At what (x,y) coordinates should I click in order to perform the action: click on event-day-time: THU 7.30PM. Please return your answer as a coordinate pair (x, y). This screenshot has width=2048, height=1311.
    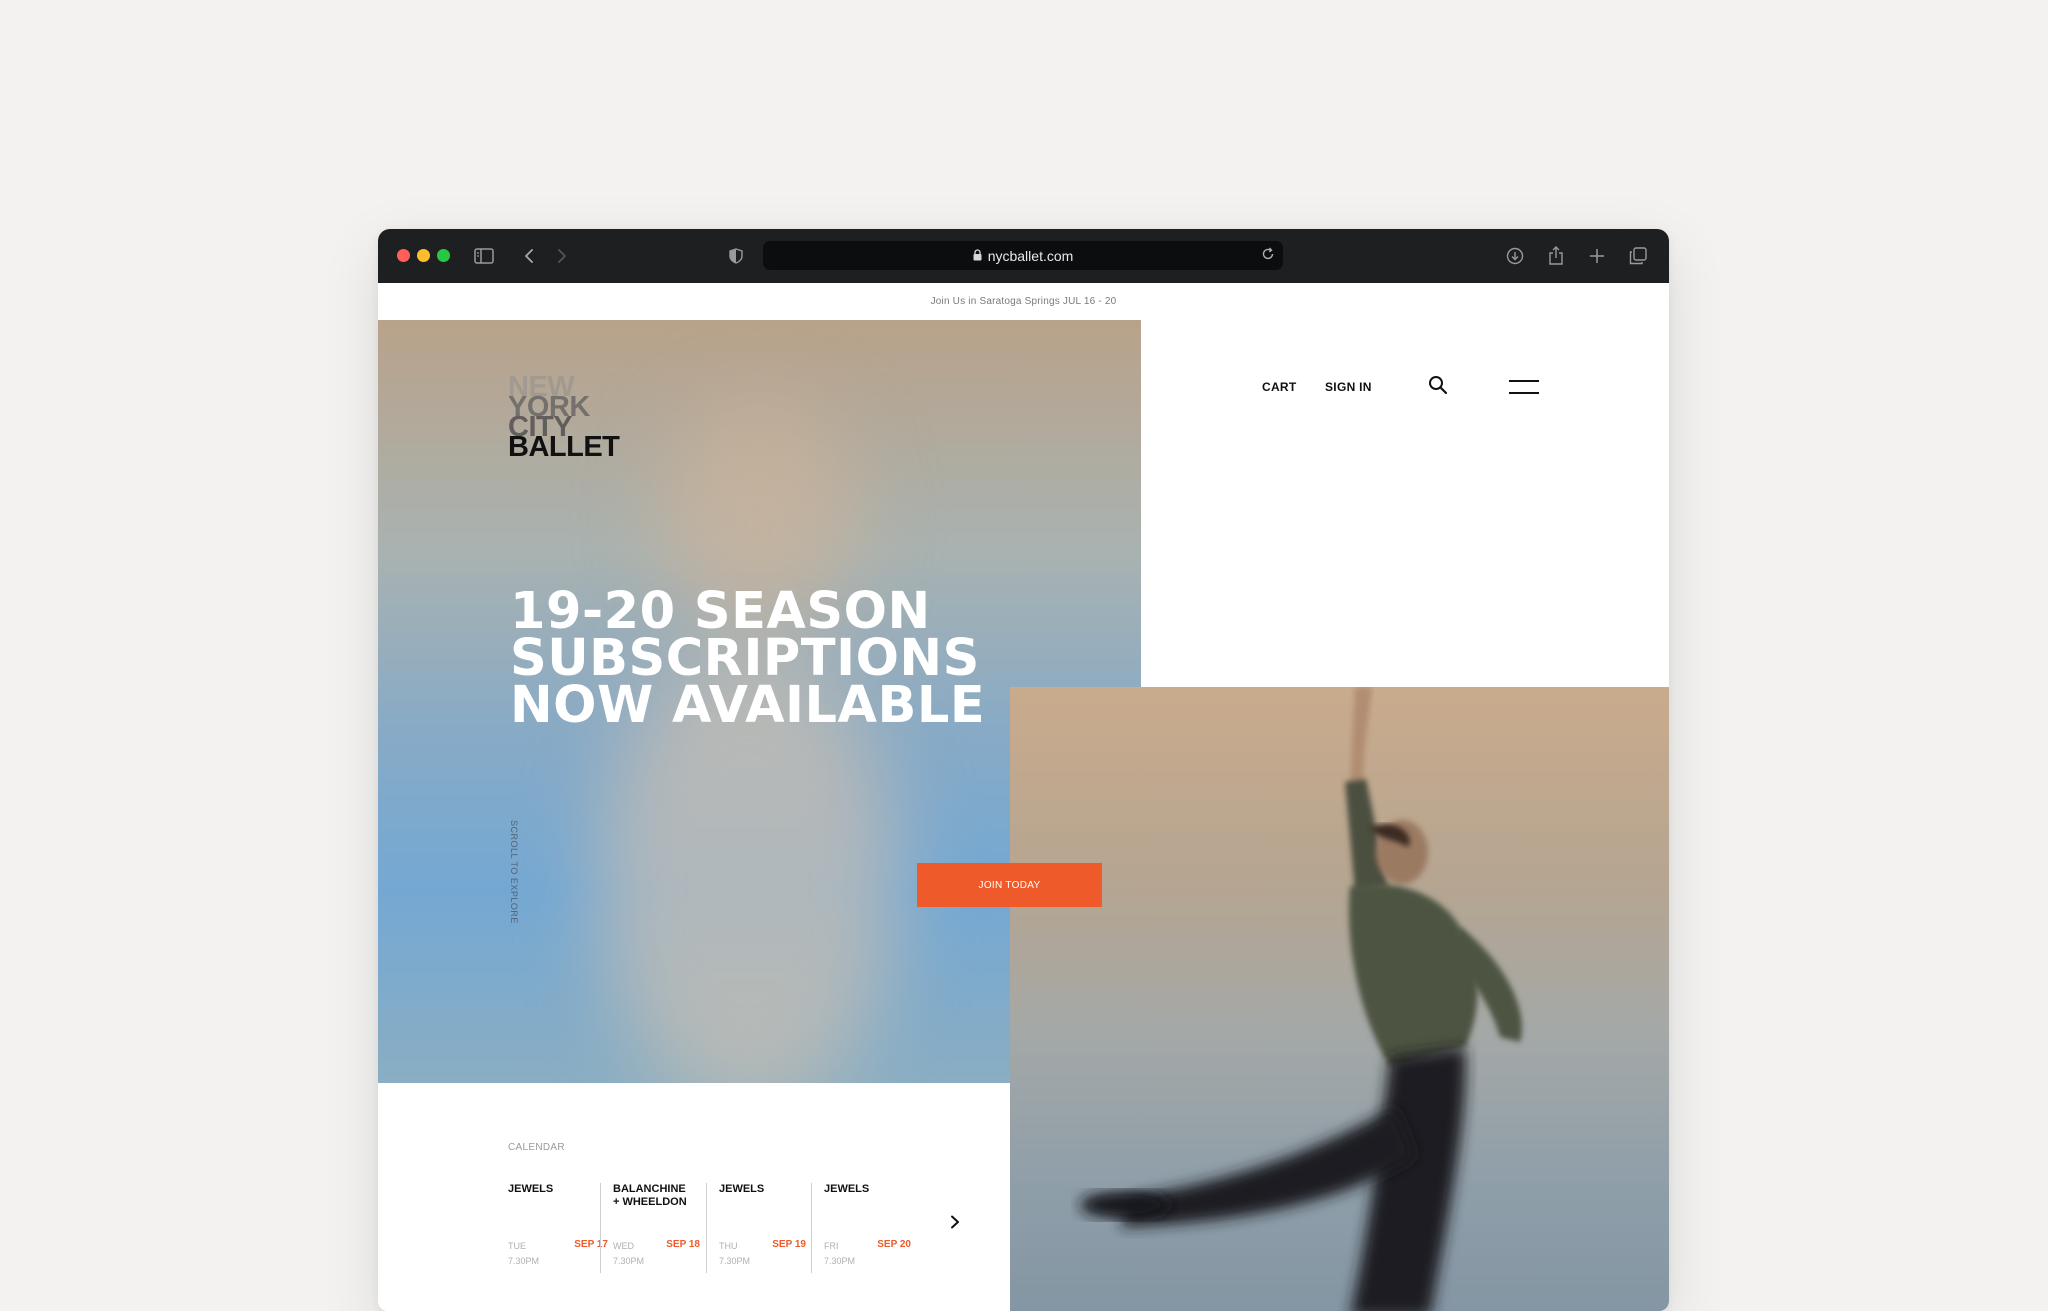
    Looking at the image, I should click on (735, 1253).